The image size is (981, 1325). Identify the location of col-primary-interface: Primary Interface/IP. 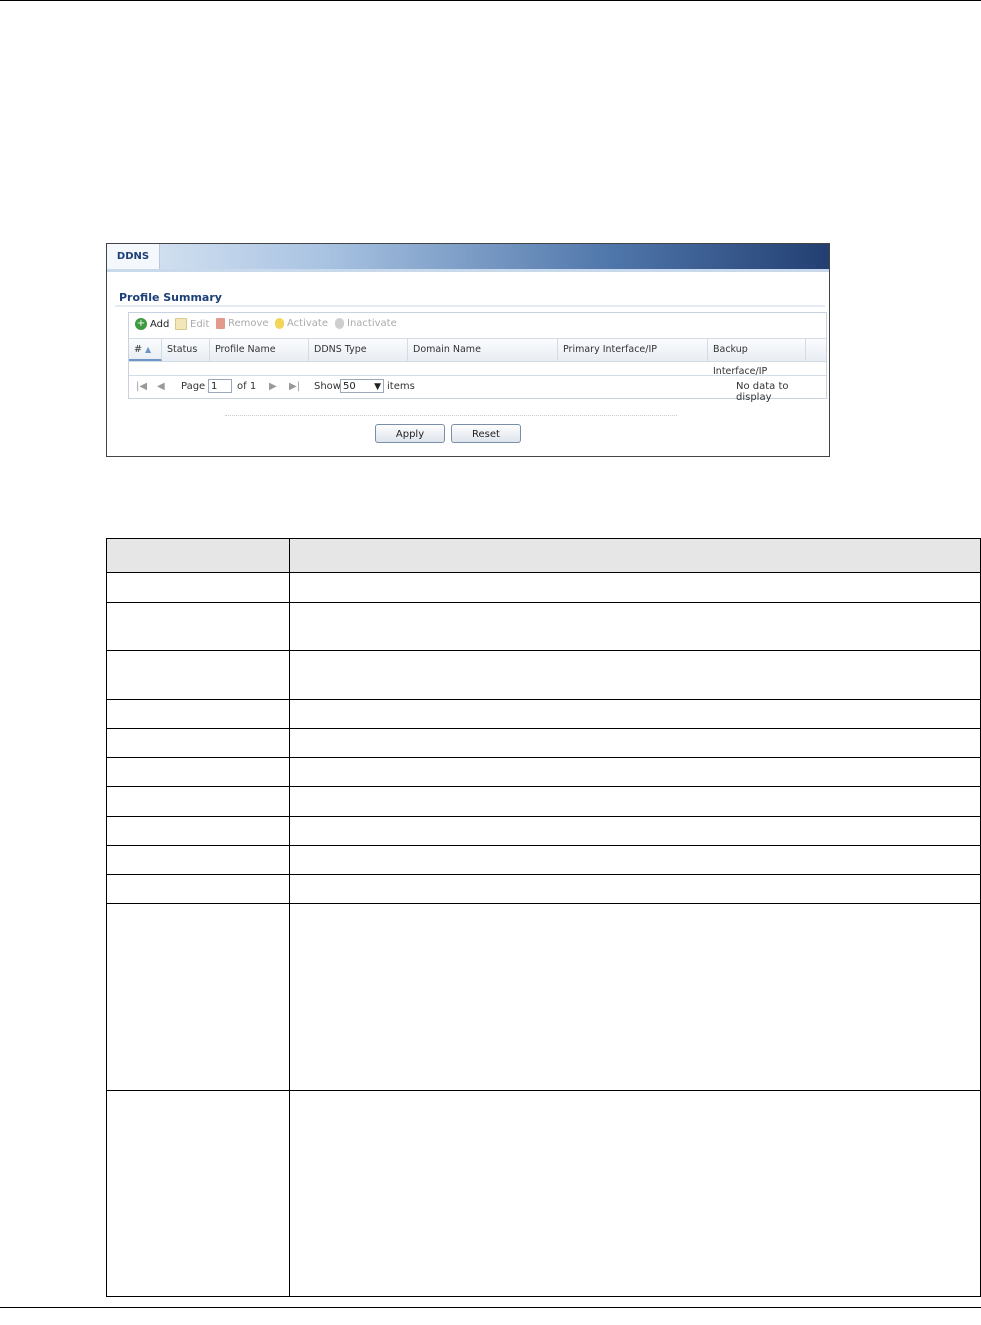
(633, 350).